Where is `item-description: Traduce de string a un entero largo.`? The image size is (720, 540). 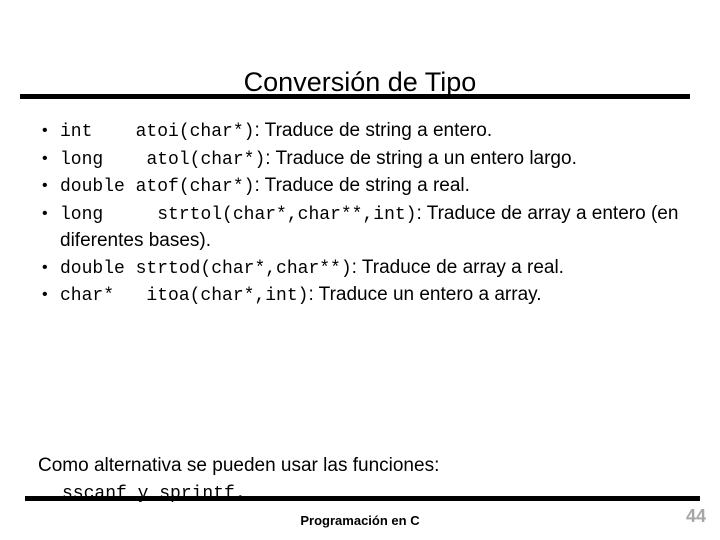
item-description: Traduce de string a un entero largo. is located at coordinates (426, 158).